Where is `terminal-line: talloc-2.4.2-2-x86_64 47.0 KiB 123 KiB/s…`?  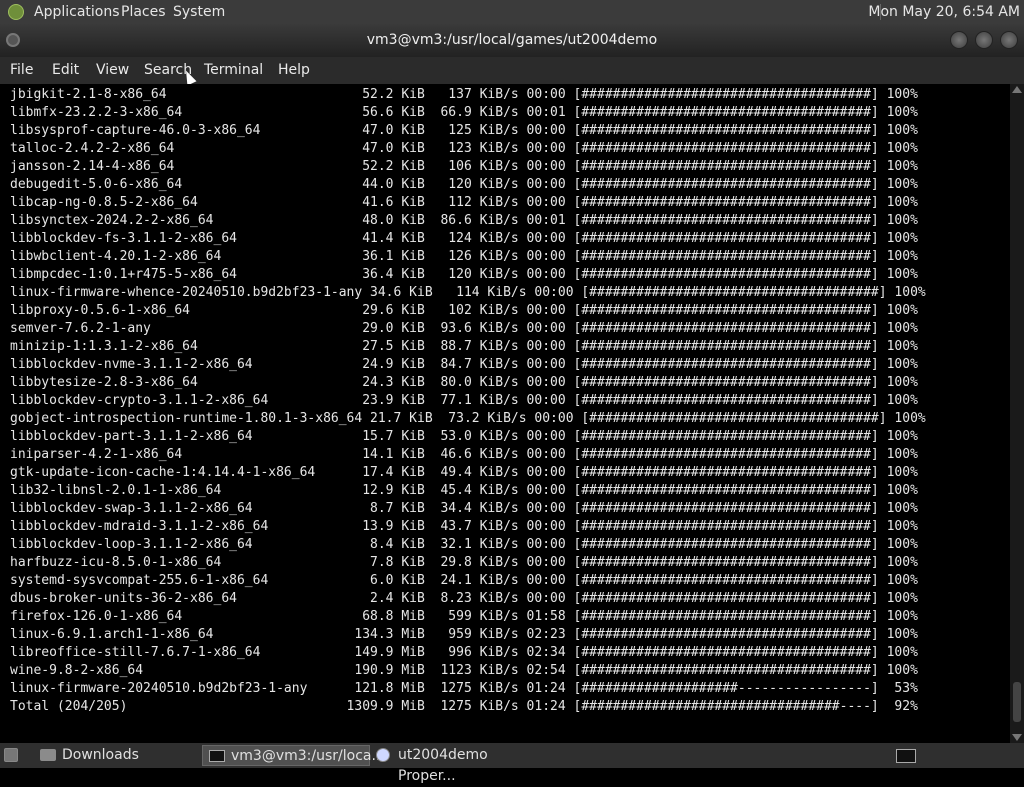 terminal-line: talloc-2.4.2-2-x86_64 47.0 KiB 123 KiB/s… is located at coordinates (464, 148).